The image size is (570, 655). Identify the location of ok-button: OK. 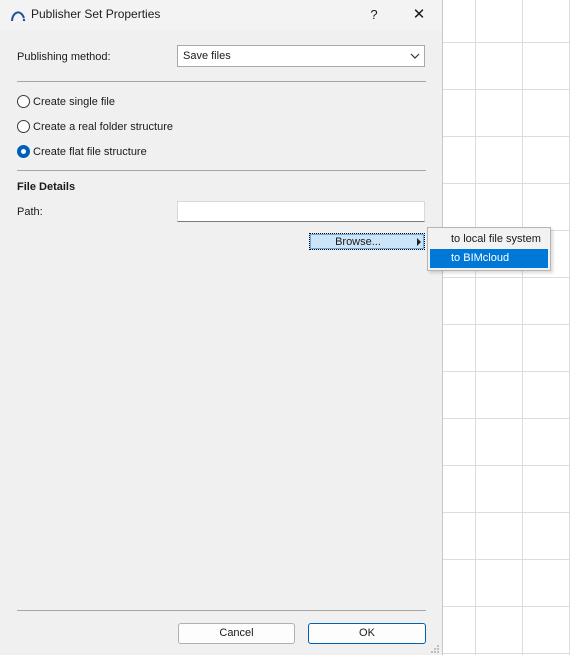
(367, 633).